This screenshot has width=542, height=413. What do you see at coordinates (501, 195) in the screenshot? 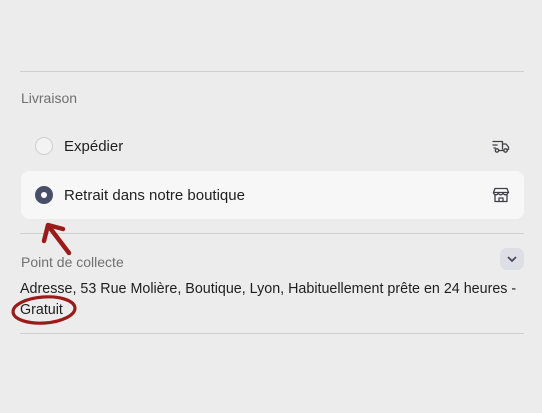
I see `store-icon` at bounding box center [501, 195].